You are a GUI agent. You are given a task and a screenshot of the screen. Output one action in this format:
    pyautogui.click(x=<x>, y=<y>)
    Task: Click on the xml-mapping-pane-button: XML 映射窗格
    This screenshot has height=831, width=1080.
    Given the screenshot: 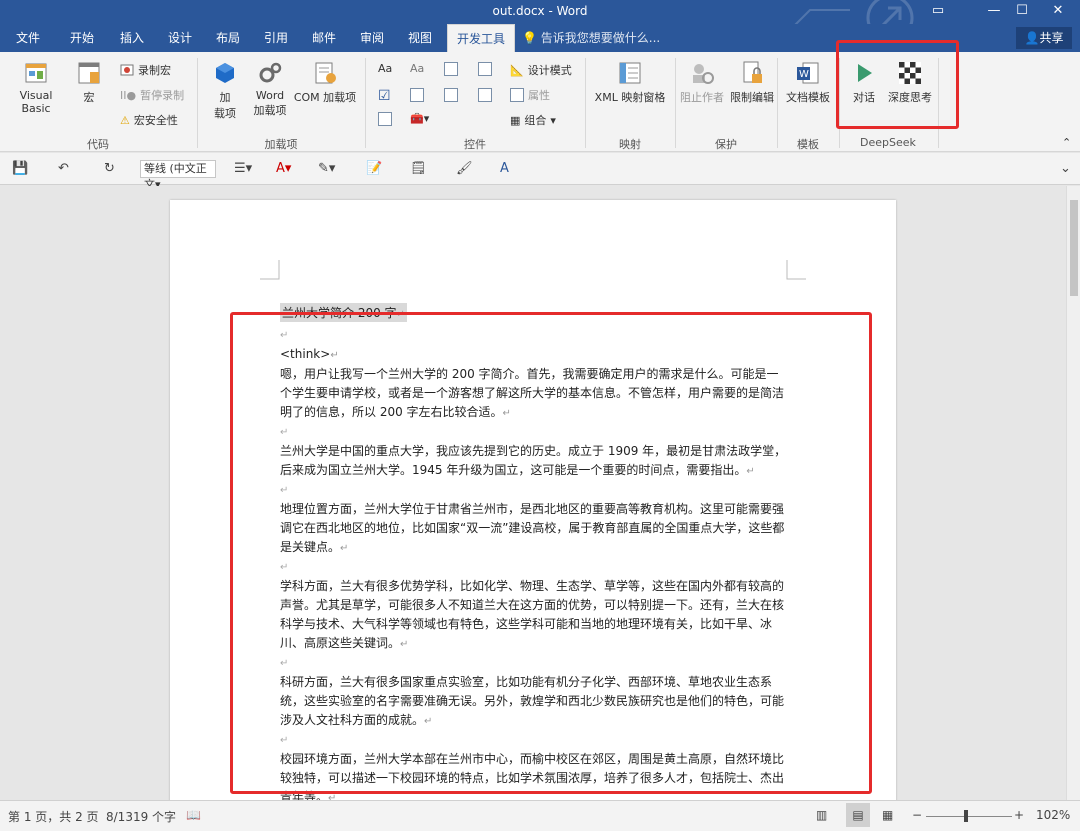 What is the action you would take?
    pyautogui.click(x=630, y=82)
    